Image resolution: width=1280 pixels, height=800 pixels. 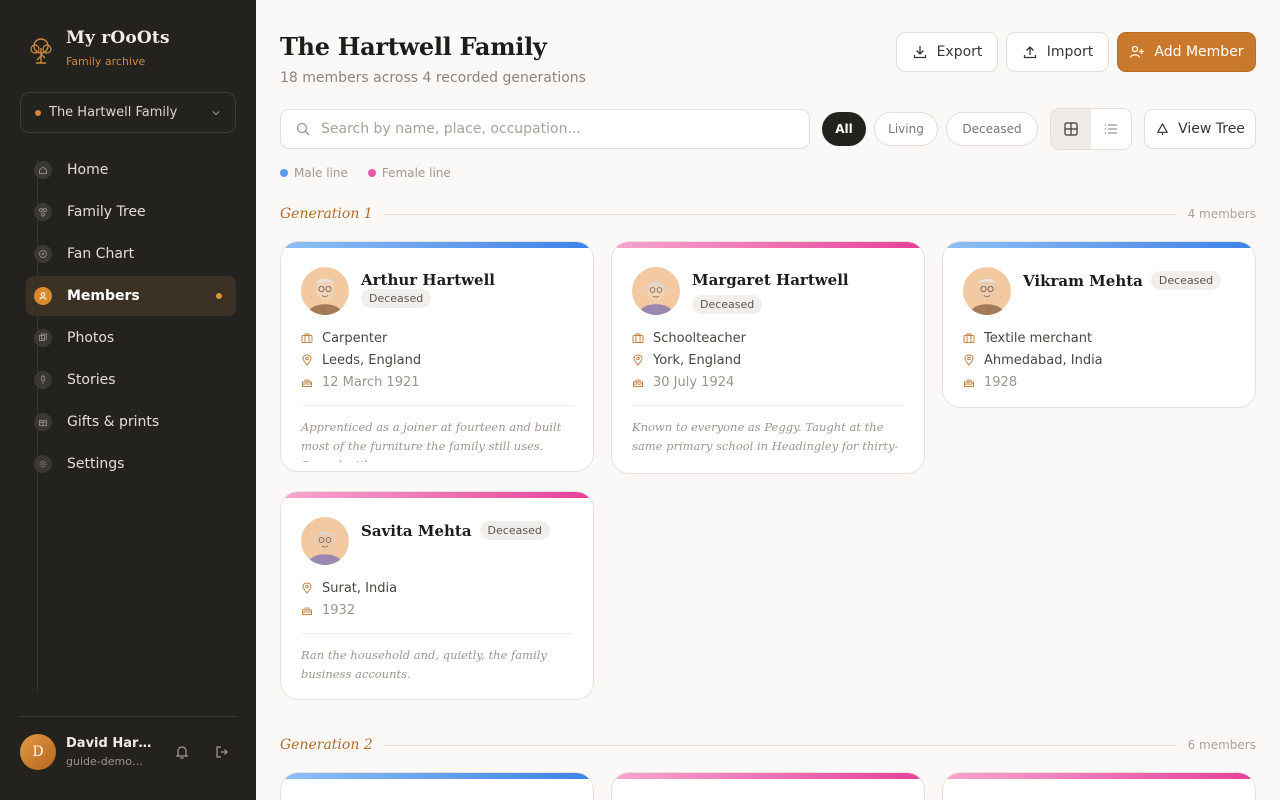 What do you see at coordinates (284, 173) in the screenshot?
I see `male-dot` at bounding box center [284, 173].